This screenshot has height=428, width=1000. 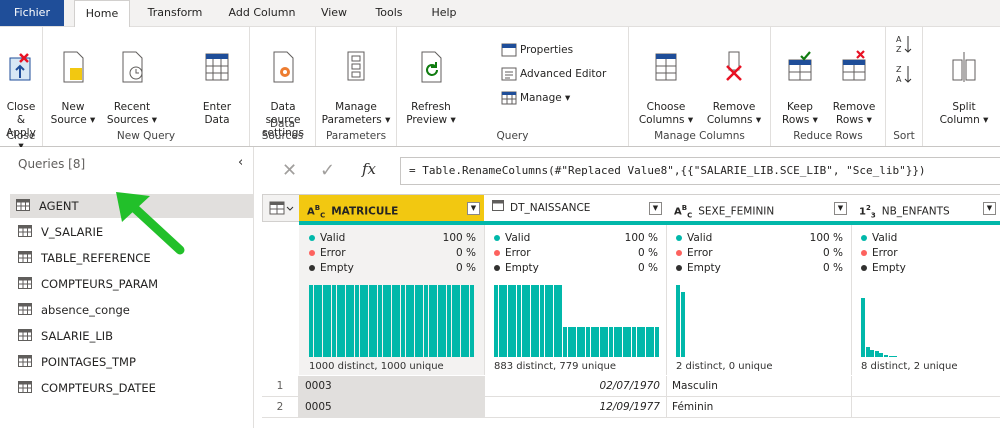 What do you see at coordinates (444, 13) in the screenshot?
I see `tab-help: Help` at bounding box center [444, 13].